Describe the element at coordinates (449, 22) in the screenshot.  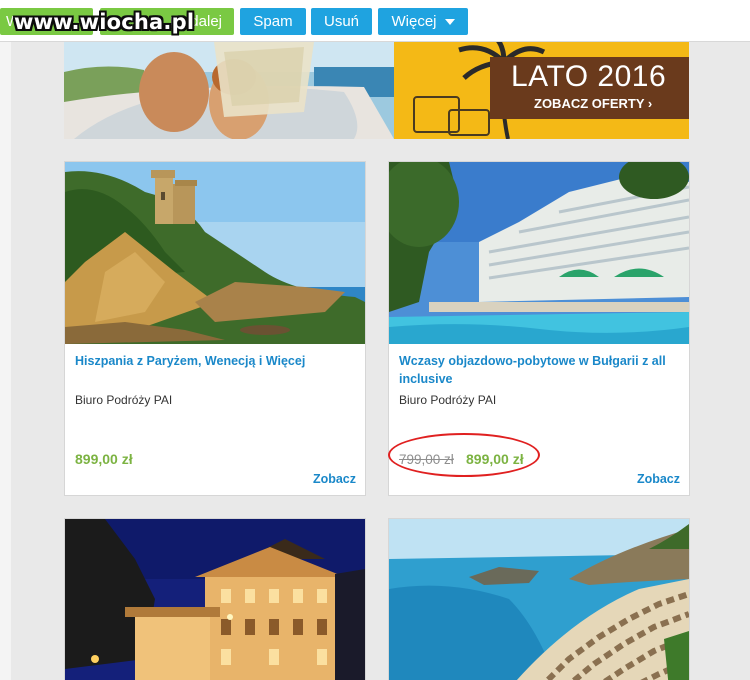
I see `chevron-down-icon` at that location.